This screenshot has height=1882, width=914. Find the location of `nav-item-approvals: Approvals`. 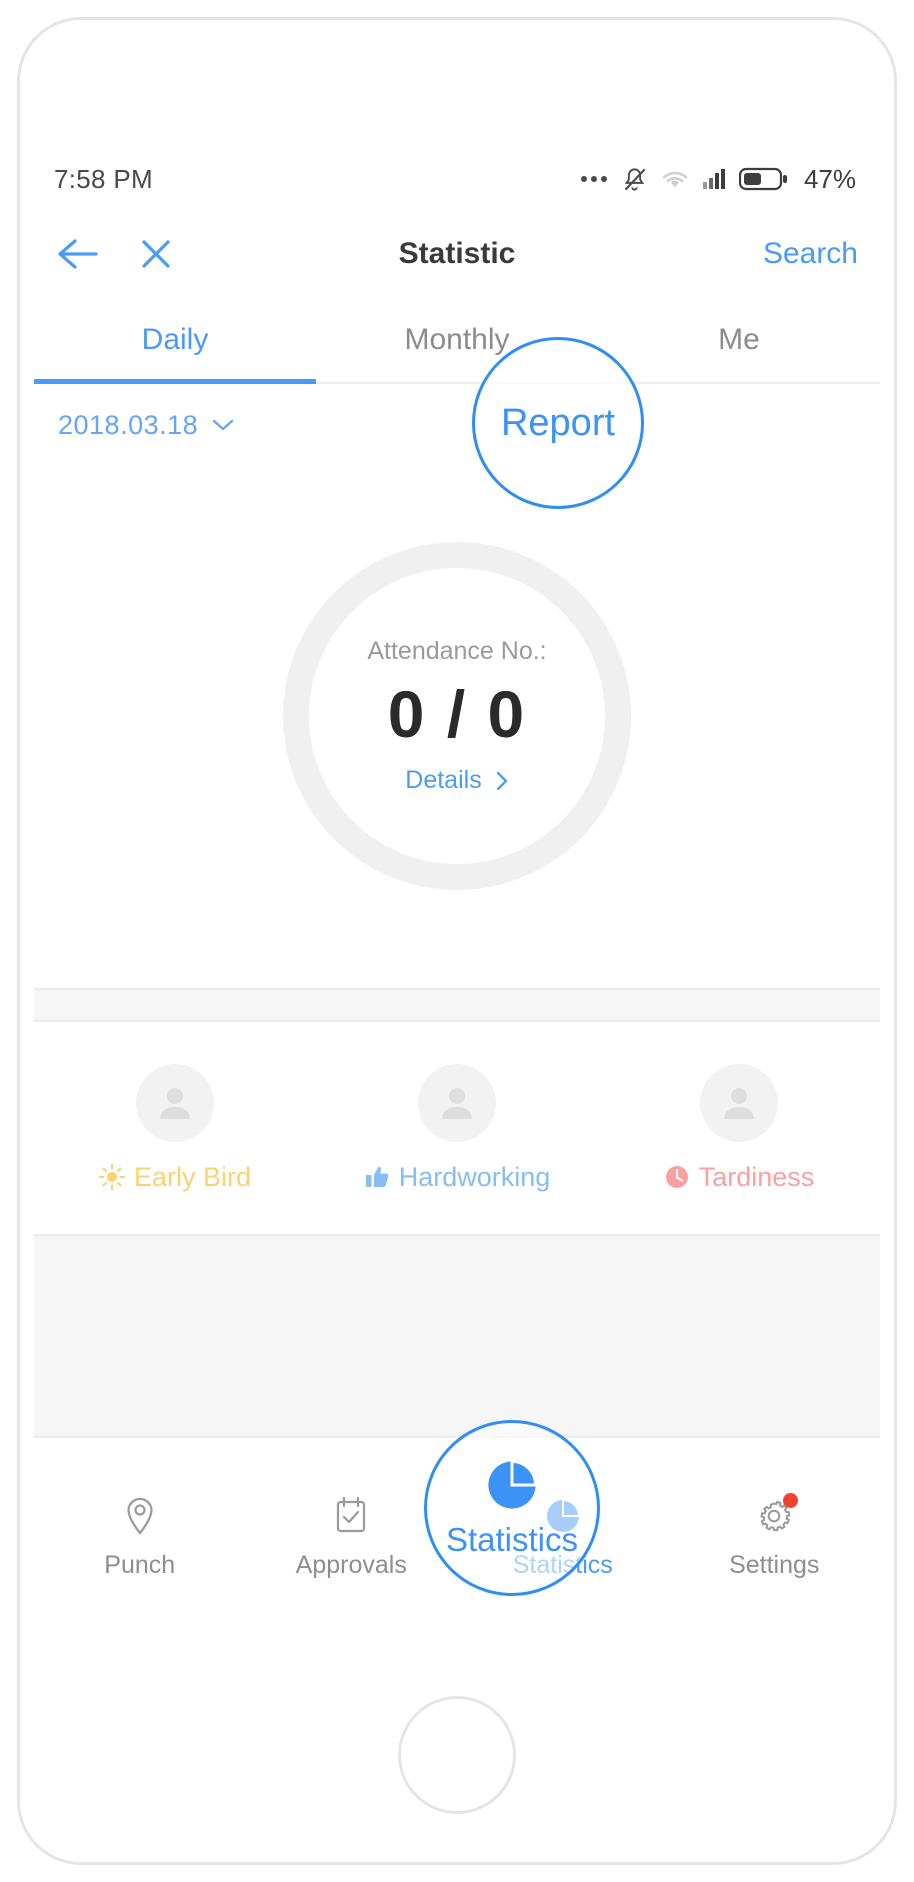

nav-item-approvals: Approvals is located at coordinates (352, 1537).